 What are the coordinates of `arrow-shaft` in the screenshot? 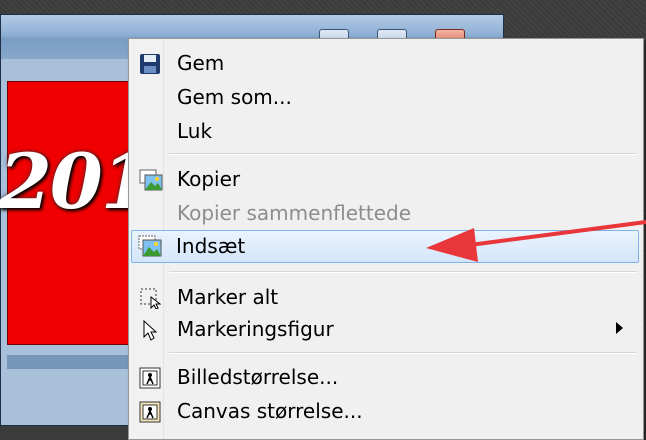 It's located at (557, 233).